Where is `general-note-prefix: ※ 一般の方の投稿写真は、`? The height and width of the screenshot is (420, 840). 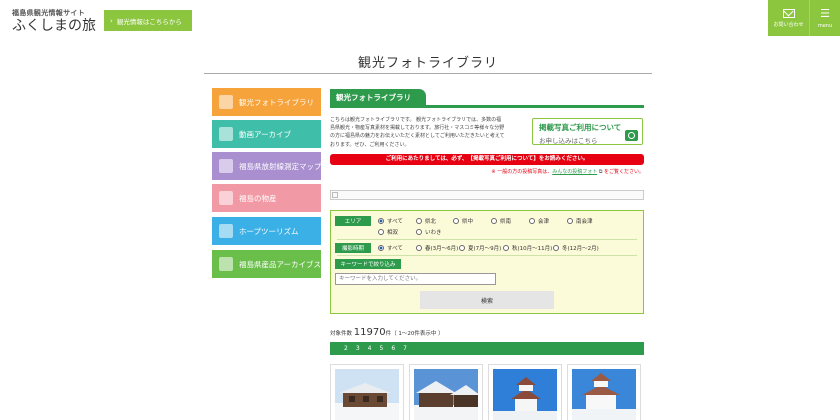 general-note-prefix: ※ 一般の方の投稿写真は、 is located at coordinates (522, 172).